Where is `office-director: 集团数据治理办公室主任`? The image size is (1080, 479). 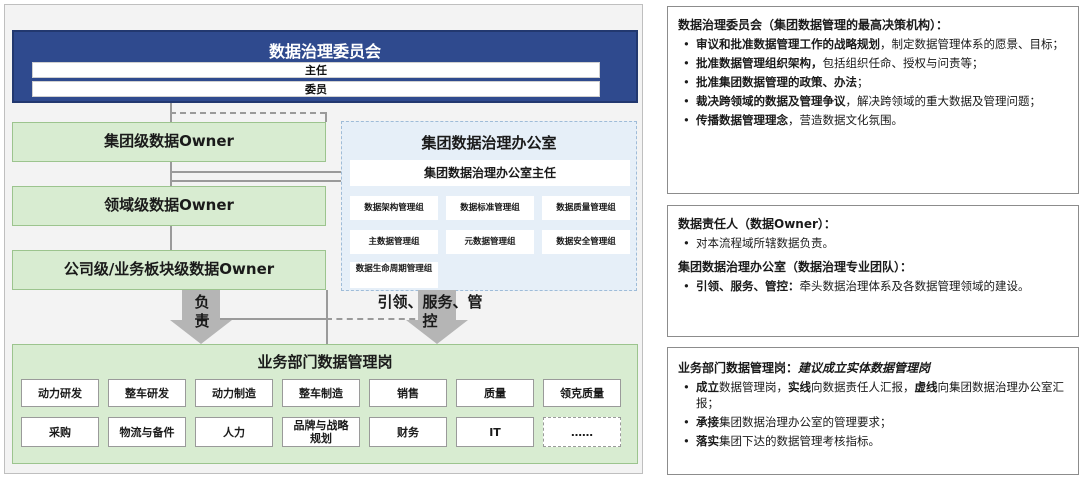
office-director: 集团数据治理办公室主任 is located at coordinates (490, 173).